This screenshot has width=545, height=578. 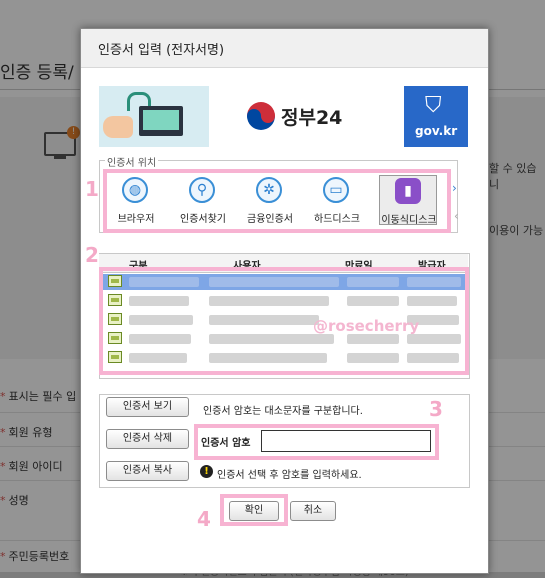 What do you see at coordinates (337, 219) in the screenshot?
I see `location-label: 하드디스크` at bounding box center [337, 219].